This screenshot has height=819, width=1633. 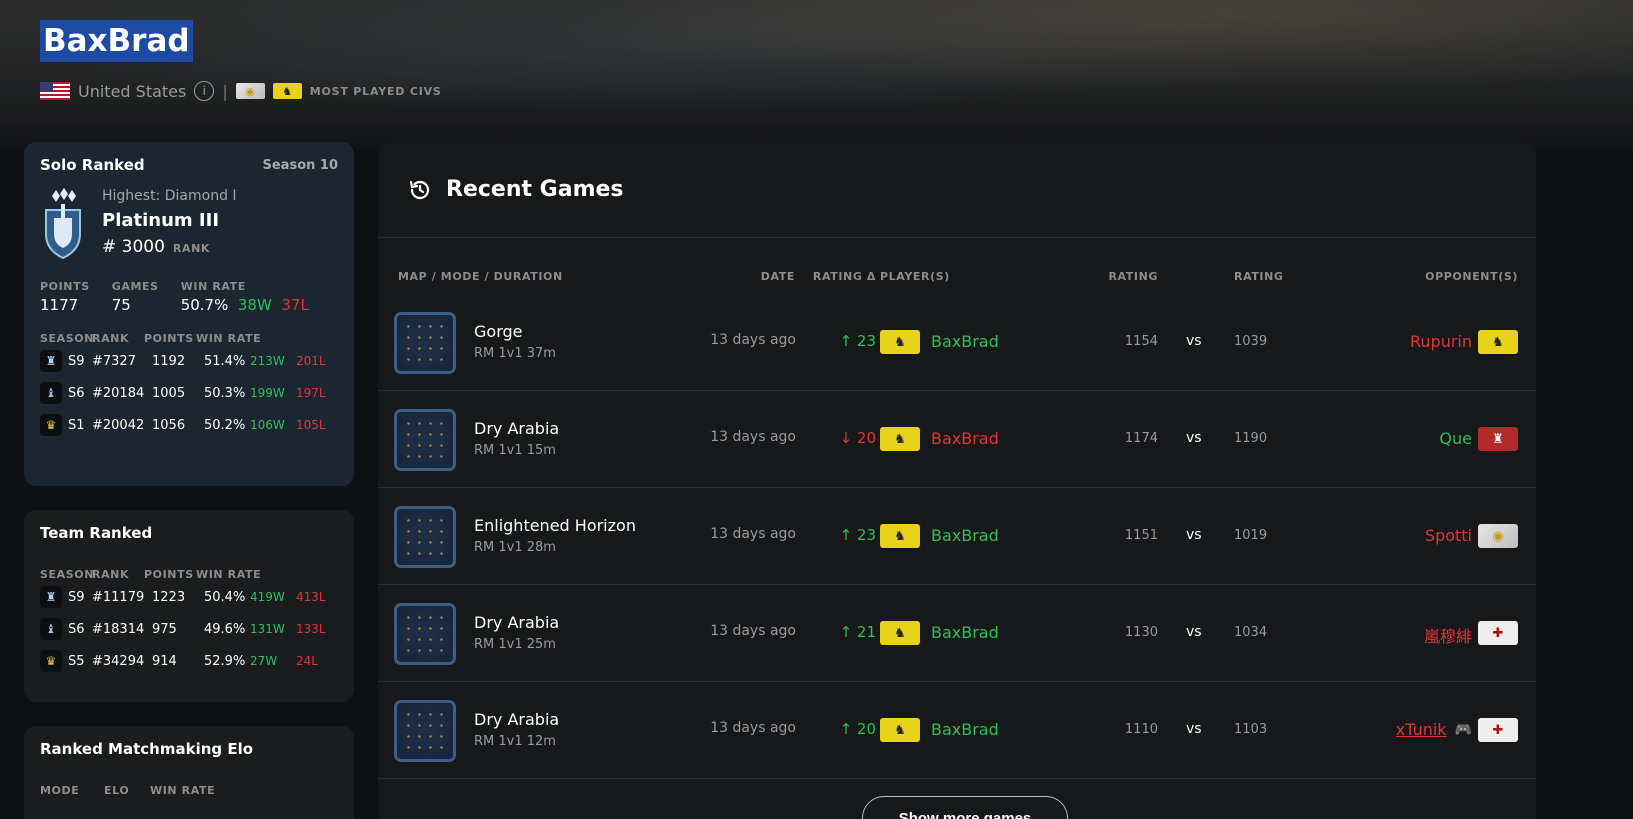 I want to click on controller-icon: 🎮, so click(x=1463, y=729).